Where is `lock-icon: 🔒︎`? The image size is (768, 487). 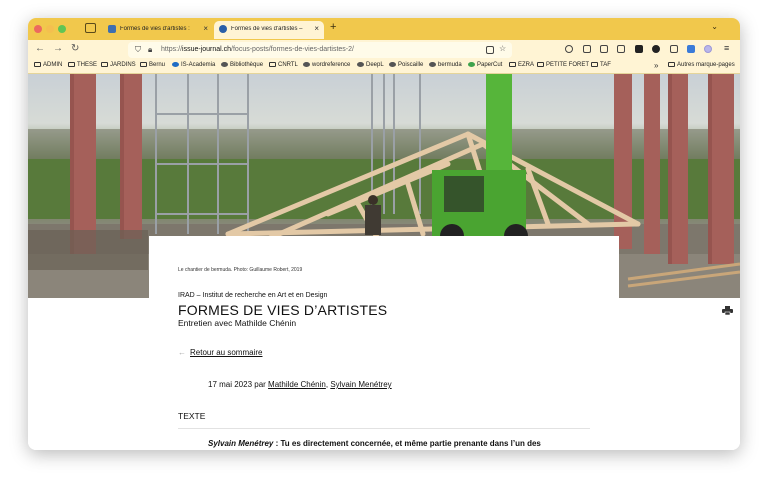 lock-icon: 🔒︎ is located at coordinates (150, 50).